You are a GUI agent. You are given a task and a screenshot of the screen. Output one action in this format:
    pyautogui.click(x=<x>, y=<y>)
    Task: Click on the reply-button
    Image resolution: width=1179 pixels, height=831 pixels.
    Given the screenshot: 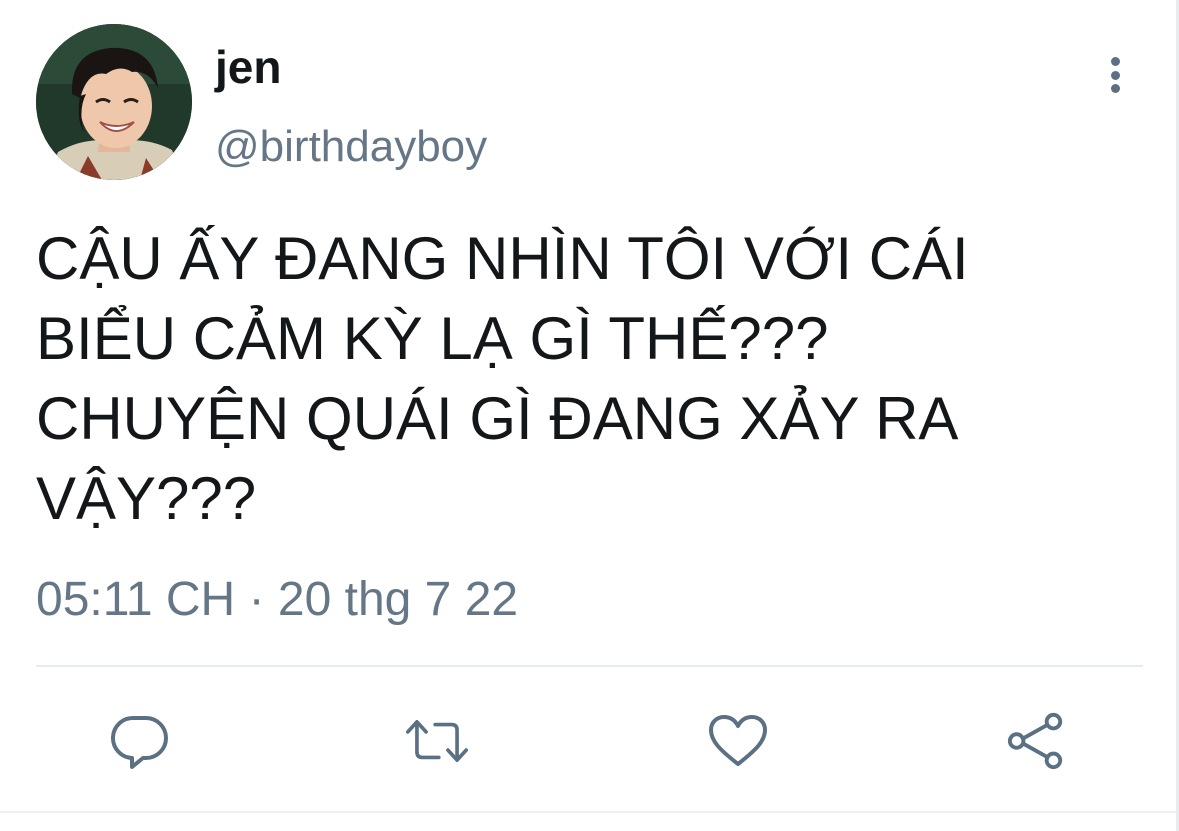 What is the action you would take?
    pyautogui.click(x=140, y=741)
    